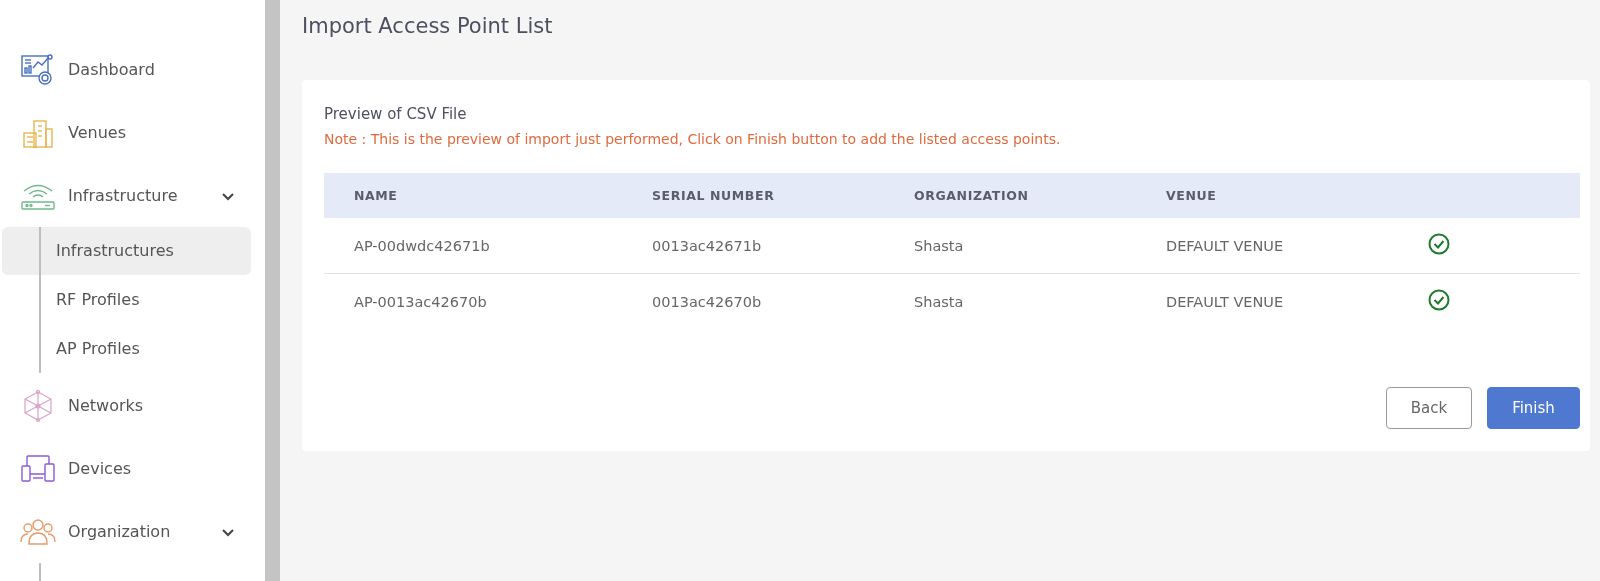 The image size is (1600, 581). What do you see at coordinates (971, 195) in the screenshot?
I see `column-header: ORGANIZATION` at bounding box center [971, 195].